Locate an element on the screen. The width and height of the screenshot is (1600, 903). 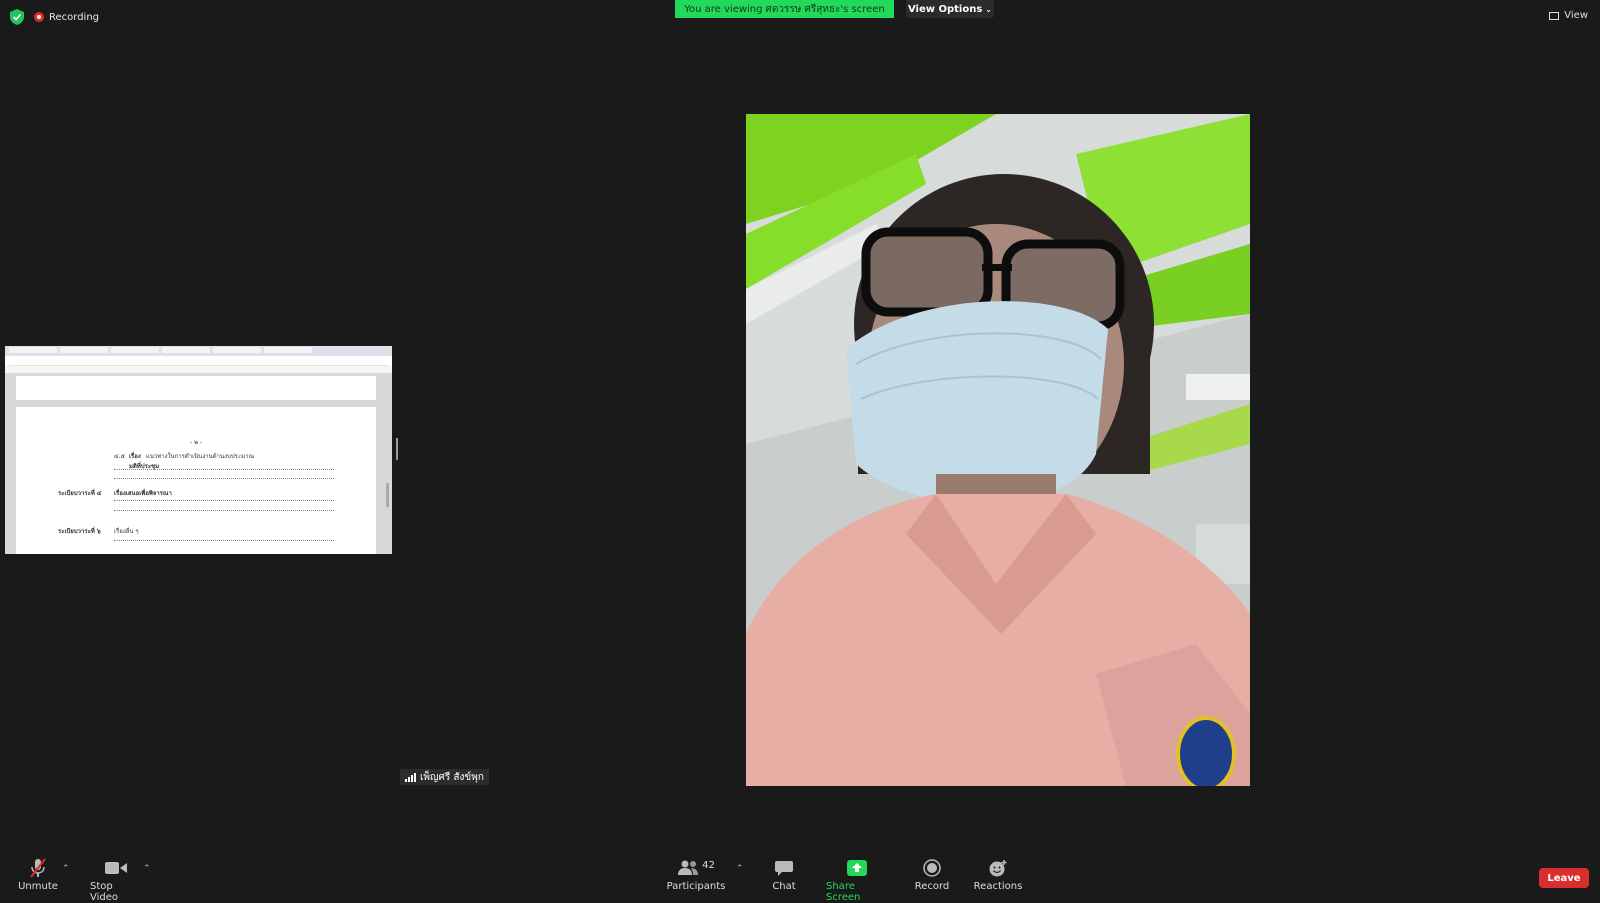
banner-suffix: 's screen is located at coordinates (862, 9).